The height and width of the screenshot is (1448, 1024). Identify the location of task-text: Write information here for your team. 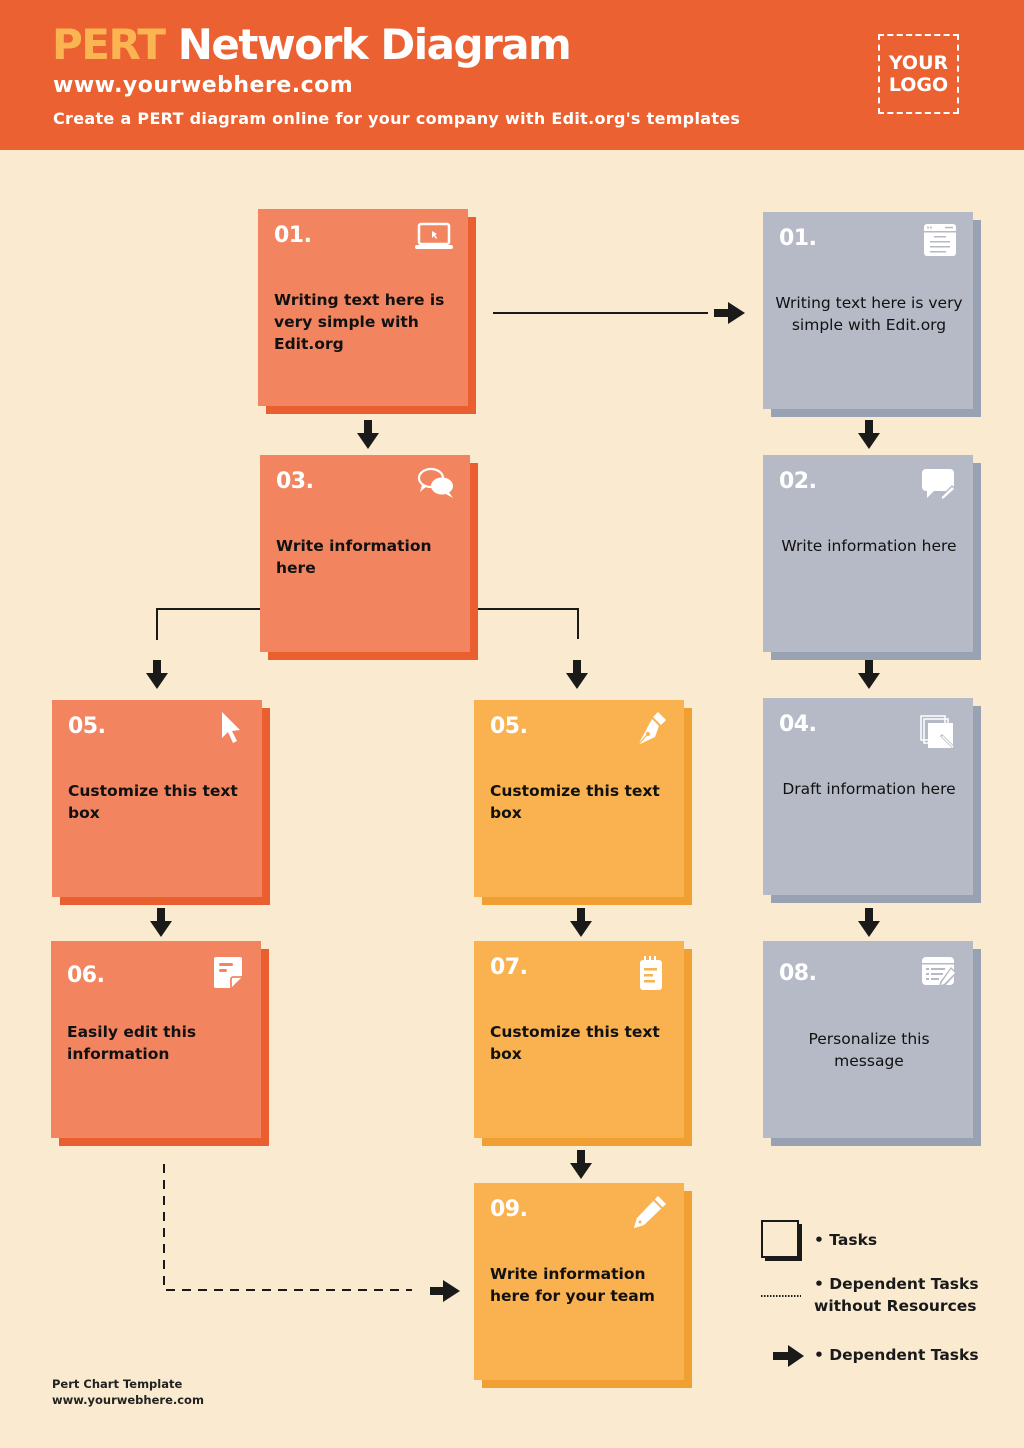
(580, 1285).